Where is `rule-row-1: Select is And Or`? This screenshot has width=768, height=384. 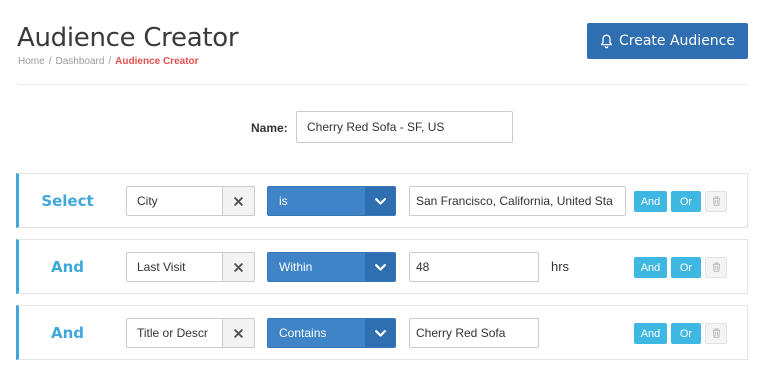 rule-row-1: Select is And Or is located at coordinates (382, 200).